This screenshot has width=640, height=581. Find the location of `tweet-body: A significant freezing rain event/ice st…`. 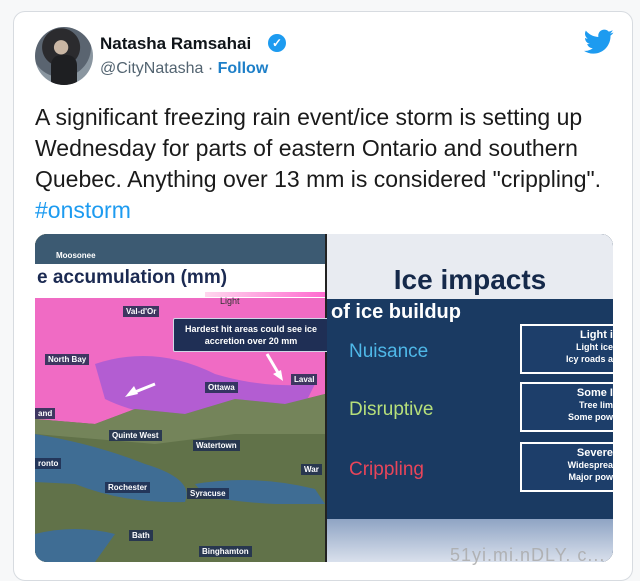

tweet-body: A significant freezing rain event/ice st… is located at coordinates (318, 148).